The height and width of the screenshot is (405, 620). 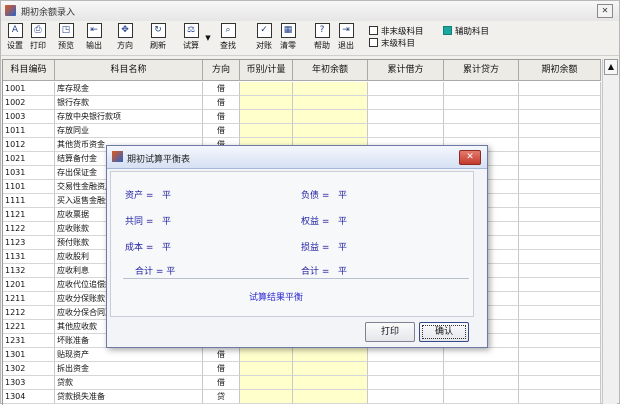 What do you see at coordinates (470, 157) in the screenshot?
I see `dialog-close-button: ✕` at bounding box center [470, 157].